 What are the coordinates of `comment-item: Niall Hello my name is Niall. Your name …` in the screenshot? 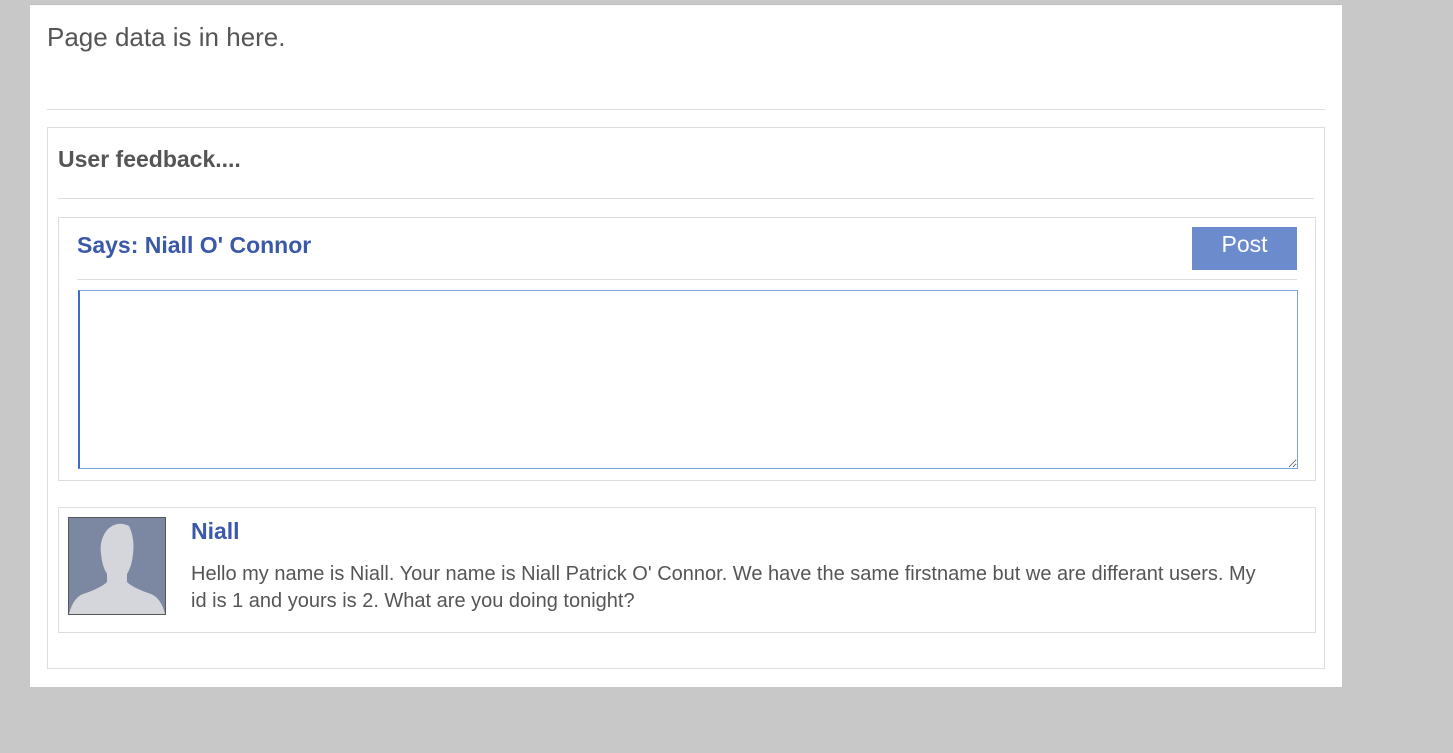 It's located at (687, 570).